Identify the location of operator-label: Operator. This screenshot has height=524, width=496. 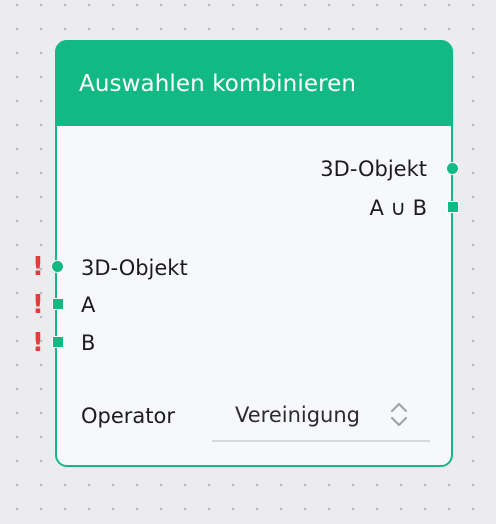
(128, 416).